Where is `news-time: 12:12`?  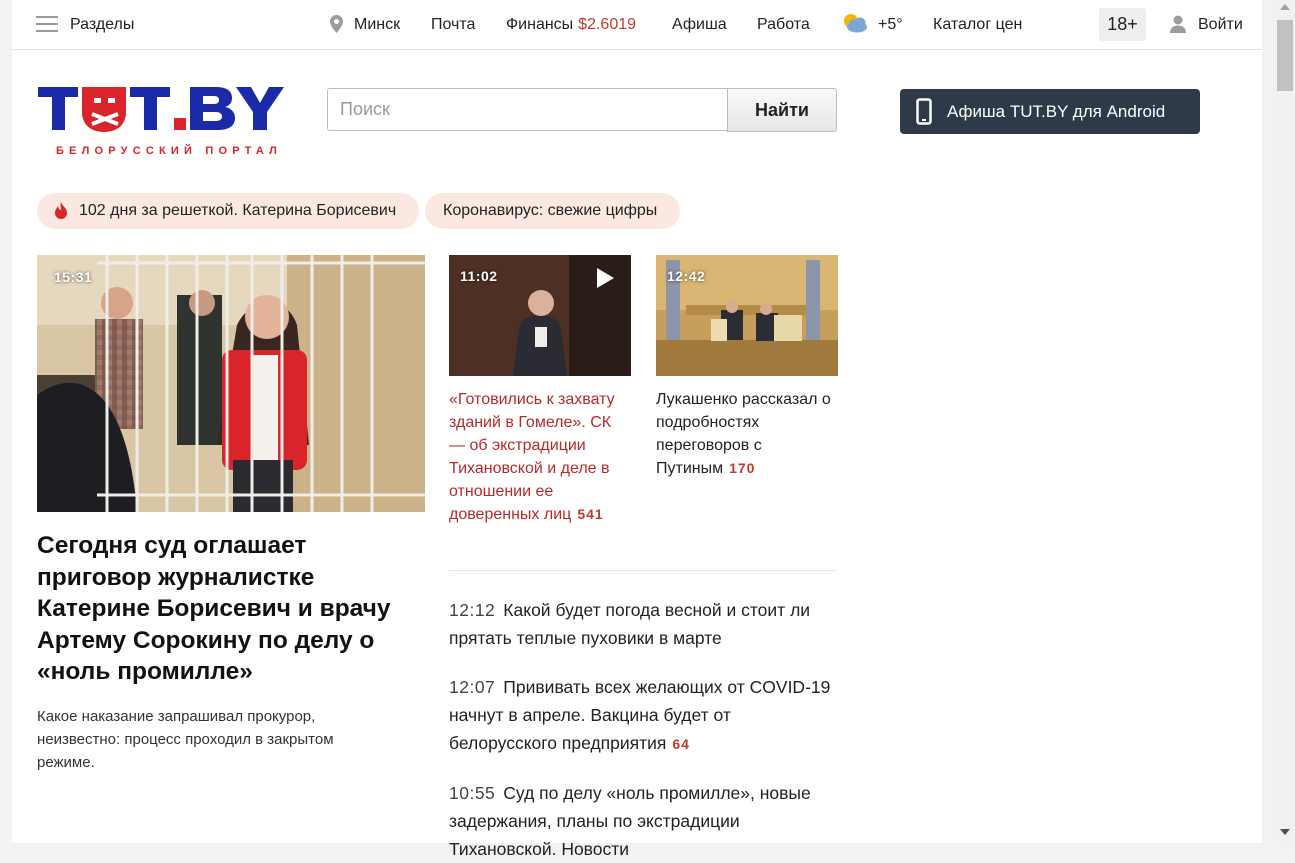 news-time: 12:12 is located at coordinates (472, 610).